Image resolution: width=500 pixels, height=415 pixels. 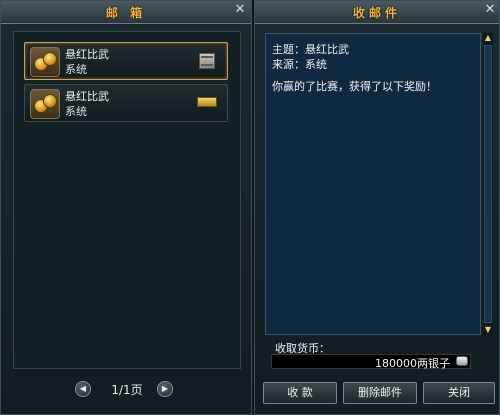 I want to click on page-indicator: 1/1页, so click(x=127, y=390).